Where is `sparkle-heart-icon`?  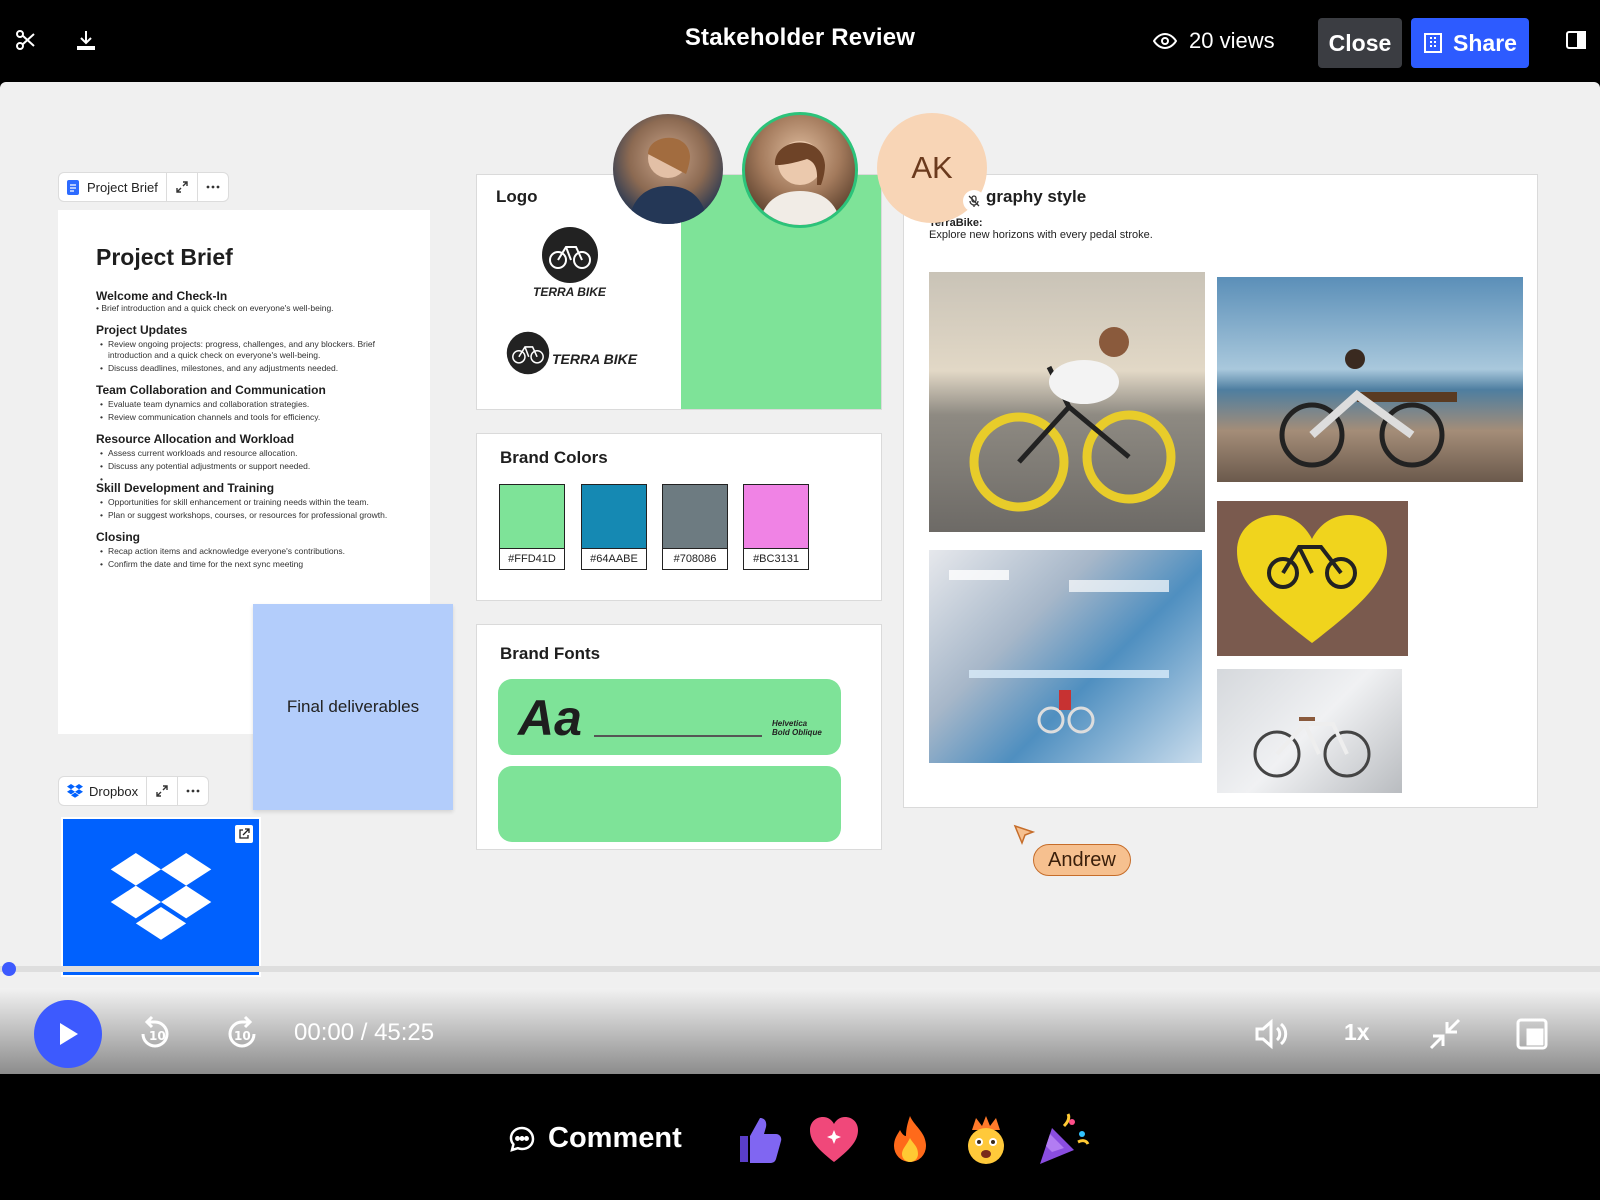
sparkle-heart-icon is located at coordinates (834, 1140).